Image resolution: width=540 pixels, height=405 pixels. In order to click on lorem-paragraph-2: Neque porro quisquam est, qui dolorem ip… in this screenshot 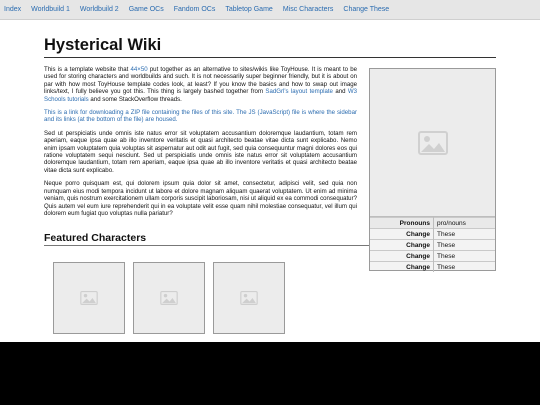, I will do `click(200, 198)`.